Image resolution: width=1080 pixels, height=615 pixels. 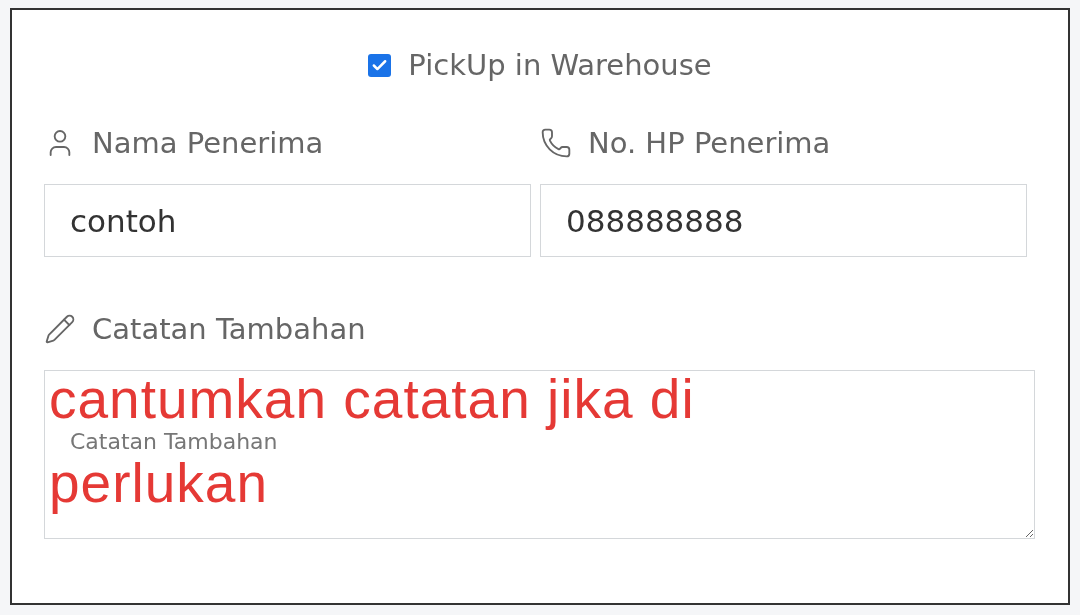 What do you see at coordinates (709, 143) in the screenshot?
I see `field-label: No. HP Penerima` at bounding box center [709, 143].